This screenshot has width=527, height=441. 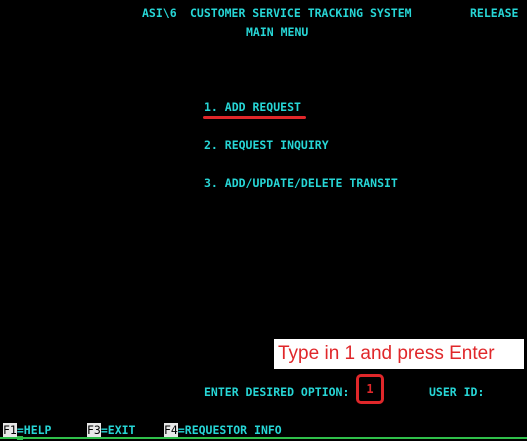 I want to click on system-id: ASI\6, so click(x=159, y=13).